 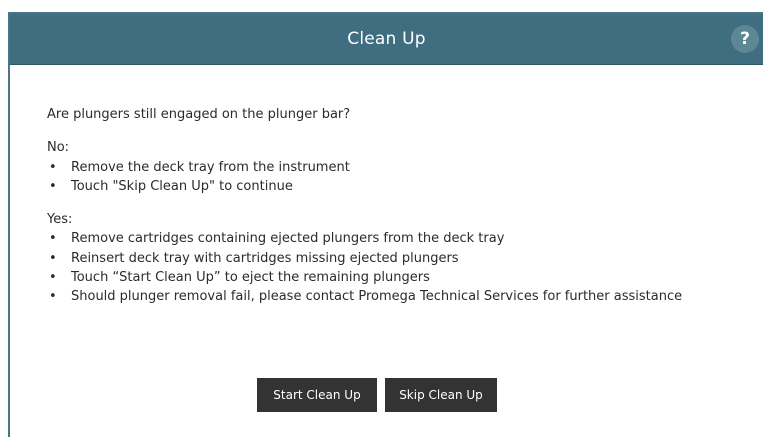 I want to click on list-item: • Touch "Skip Clean Up" to continue, so click(x=397, y=186).